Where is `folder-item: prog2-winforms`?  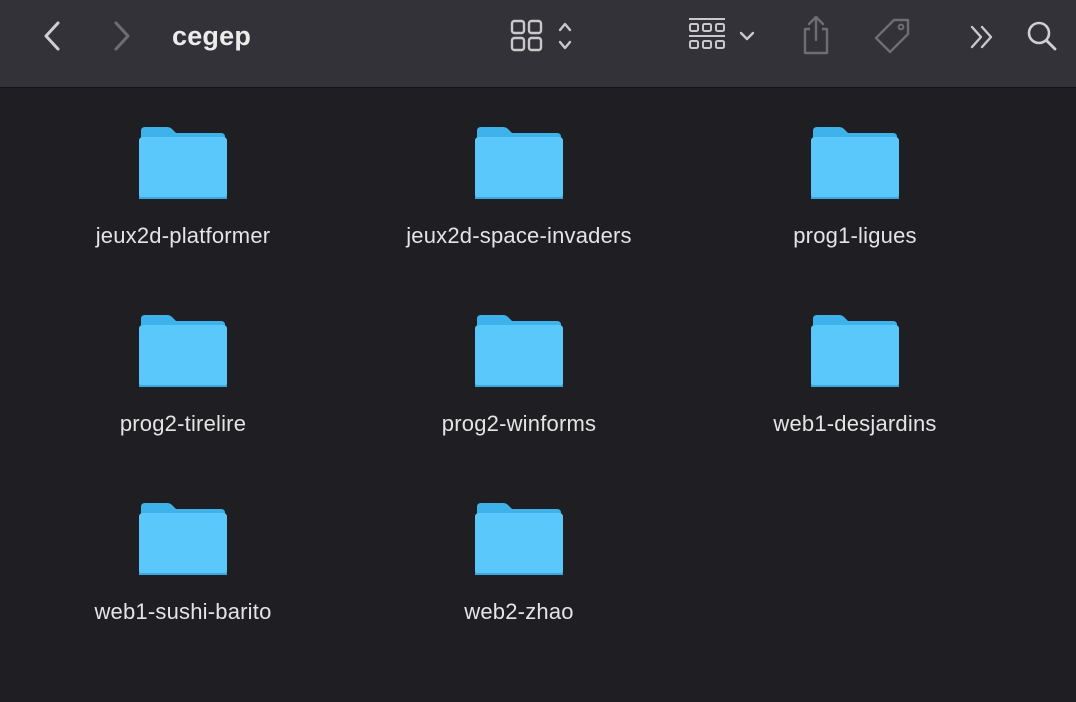 folder-item: prog2-winforms is located at coordinates (519, 393).